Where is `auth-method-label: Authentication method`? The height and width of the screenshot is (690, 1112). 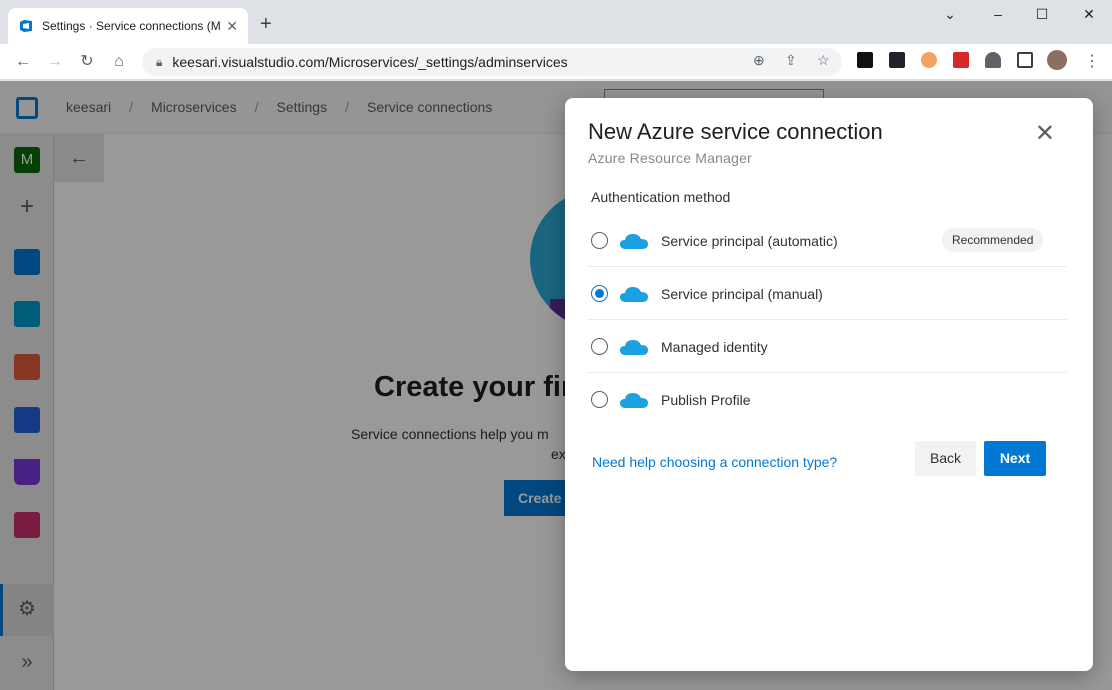 auth-method-label: Authentication method is located at coordinates (661, 197).